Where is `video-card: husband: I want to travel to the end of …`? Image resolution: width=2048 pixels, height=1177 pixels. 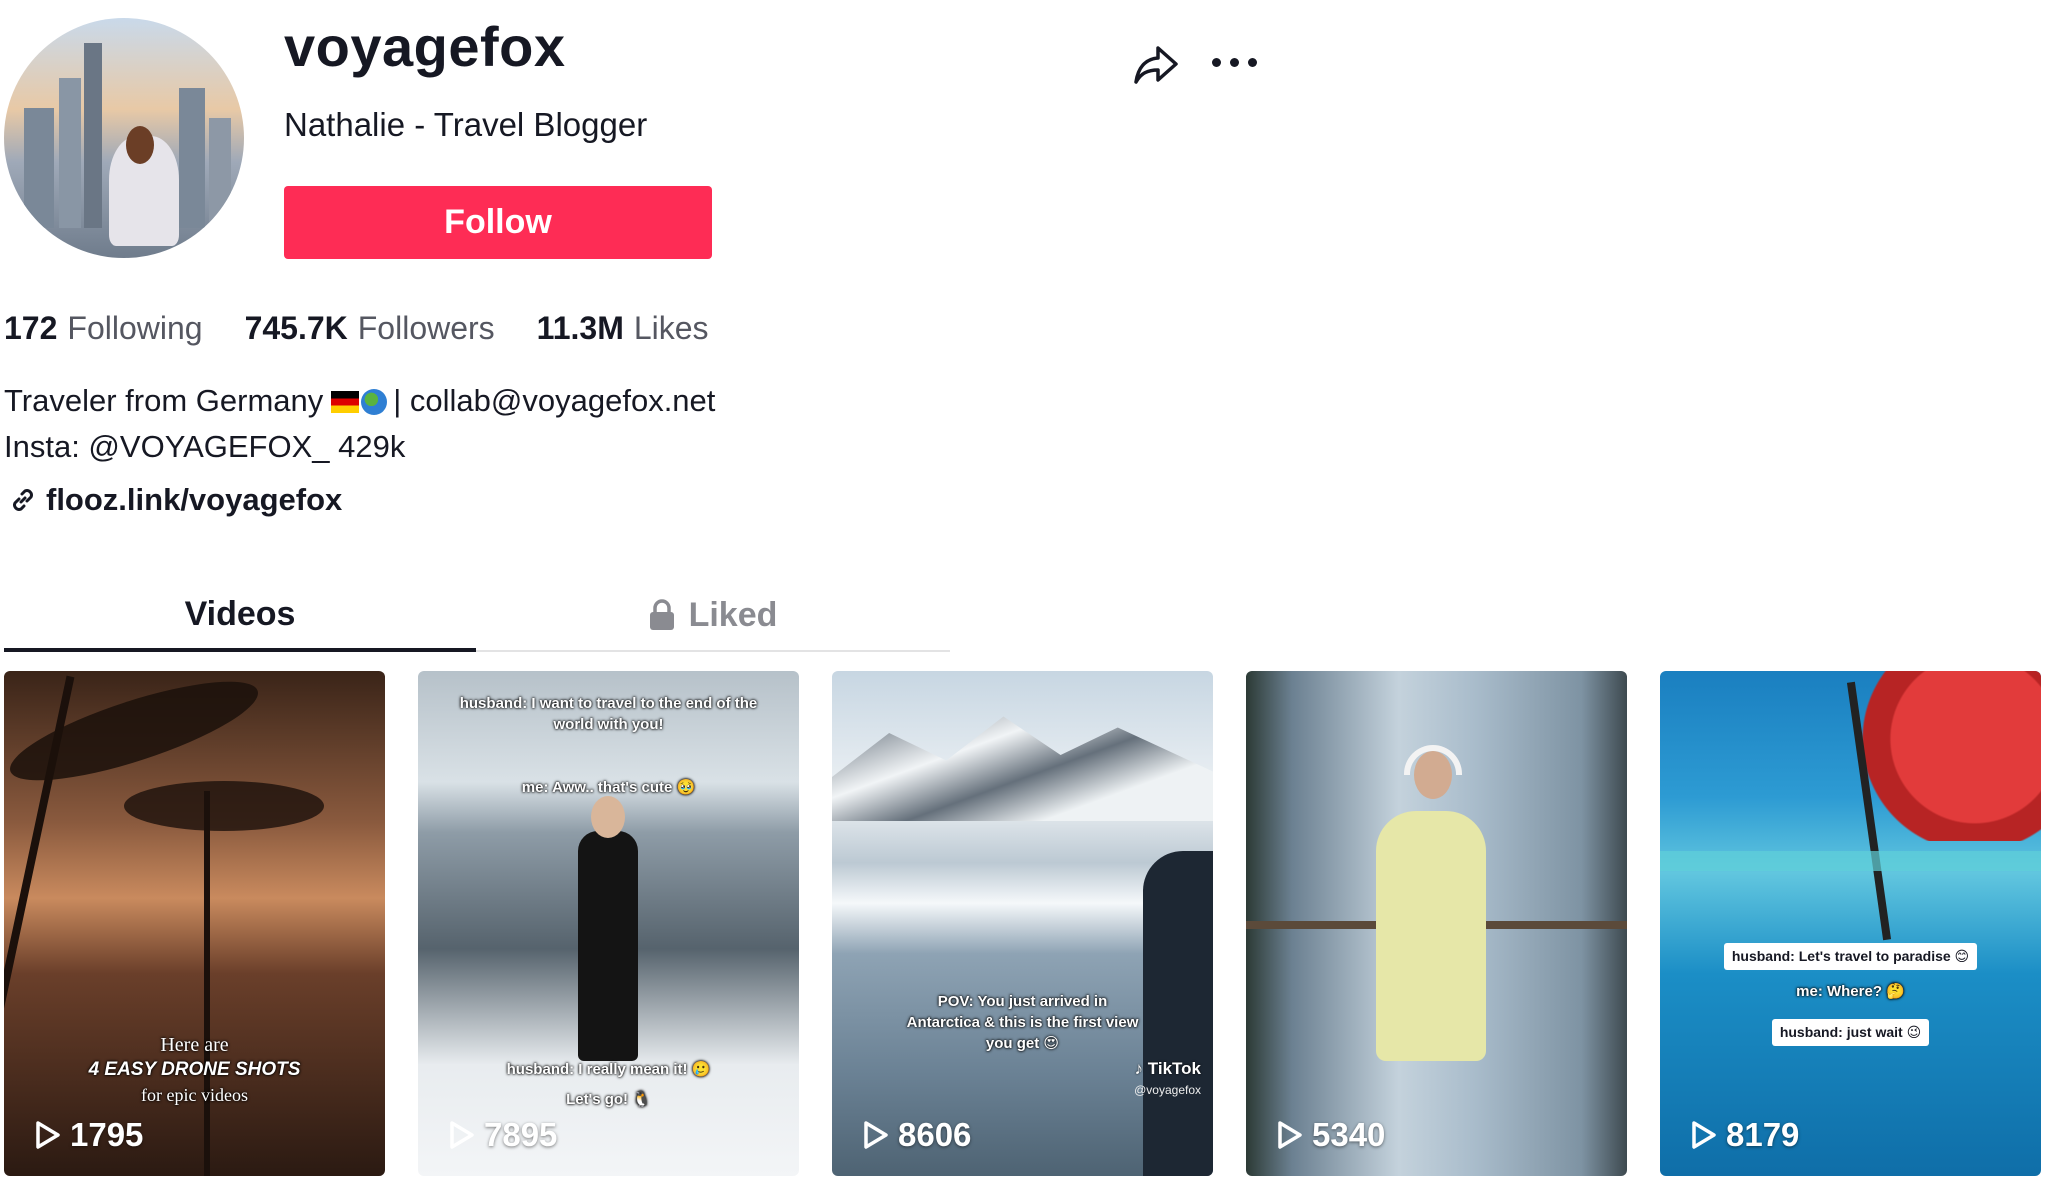
video-card: husband: I want to travel to the end of … is located at coordinates (608, 923).